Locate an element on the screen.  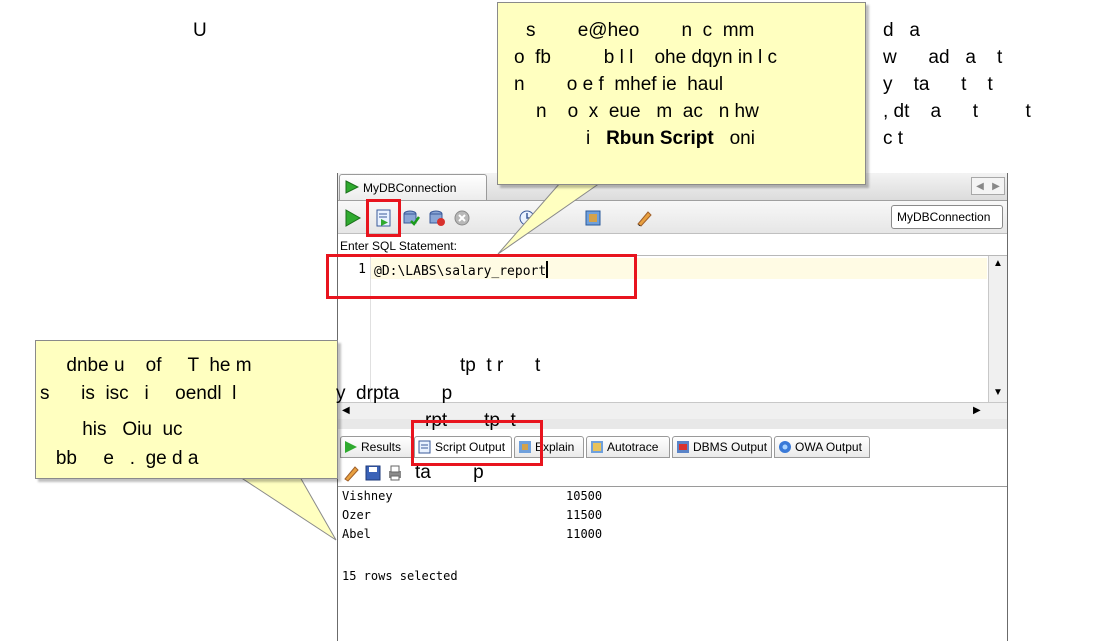
slide-fragment: d a is located at coordinates (901, 30).